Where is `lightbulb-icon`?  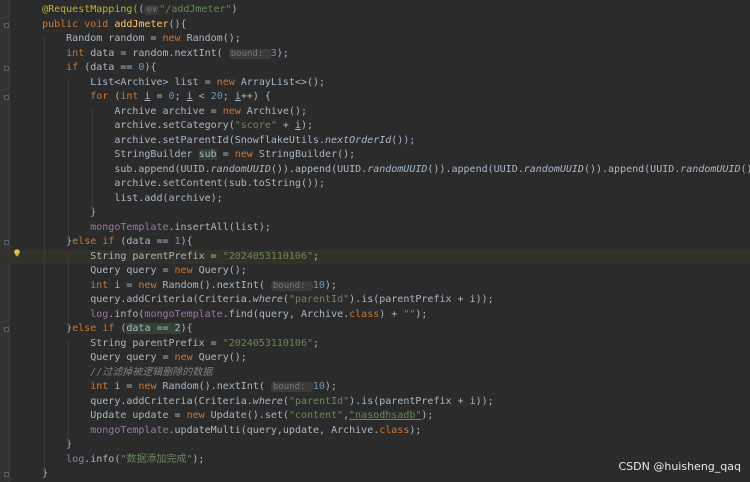 lightbulb-icon is located at coordinates (17, 253).